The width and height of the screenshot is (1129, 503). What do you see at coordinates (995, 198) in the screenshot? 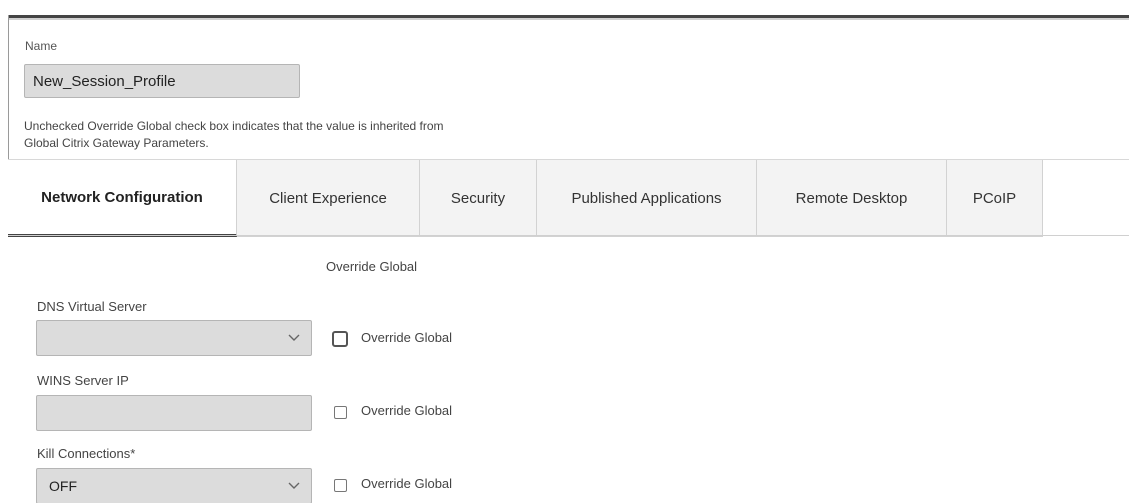
I see `tab-pcoip: PCoIP` at bounding box center [995, 198].